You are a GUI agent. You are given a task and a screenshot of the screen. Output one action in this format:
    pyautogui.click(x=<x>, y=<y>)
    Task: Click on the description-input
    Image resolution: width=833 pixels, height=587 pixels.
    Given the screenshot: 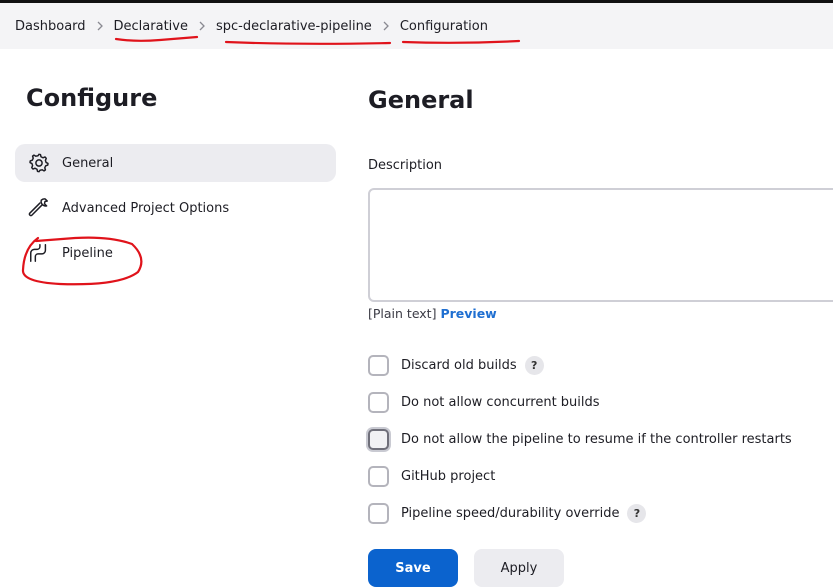 What is the action you would take?
    pyautogui.click(x=600, y=245)
    